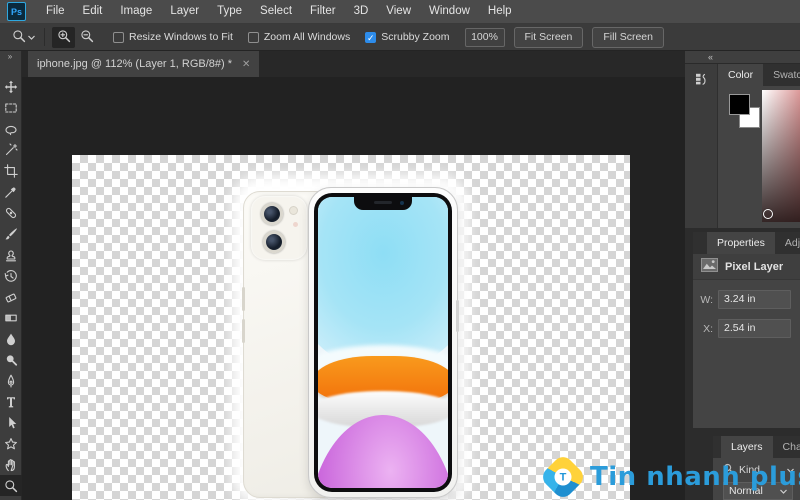  I want to click on layer-type-label: Pixel Layer, so click(754, 266).